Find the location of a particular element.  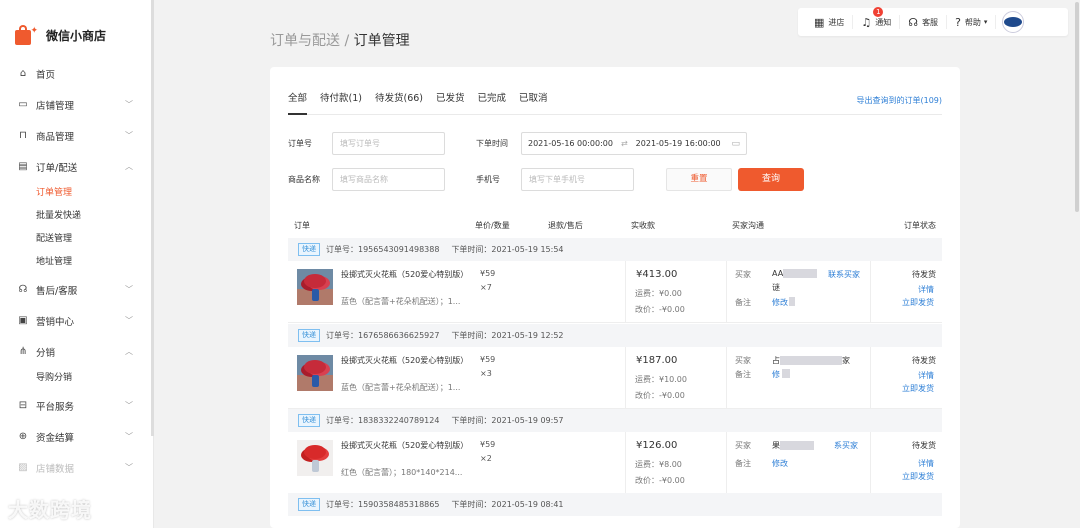

sidebar-item-store: ▭ 店铺管理 ﹀ is located at coordinates (76, 104).